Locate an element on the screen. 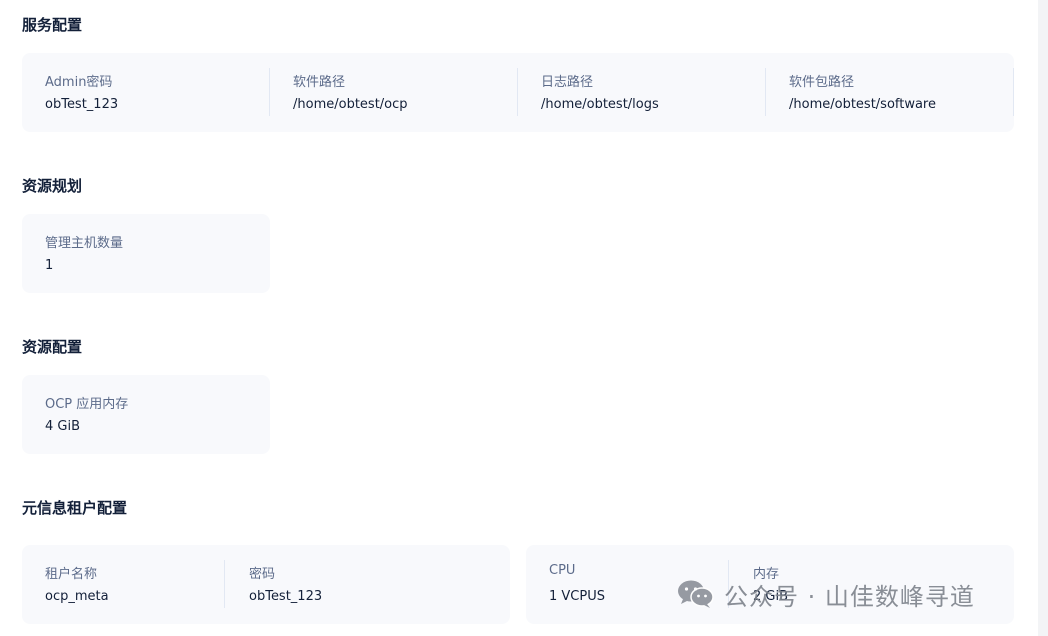  admin-password-field: Admin密码 obTest_123 is located at coordinates (146, 92).